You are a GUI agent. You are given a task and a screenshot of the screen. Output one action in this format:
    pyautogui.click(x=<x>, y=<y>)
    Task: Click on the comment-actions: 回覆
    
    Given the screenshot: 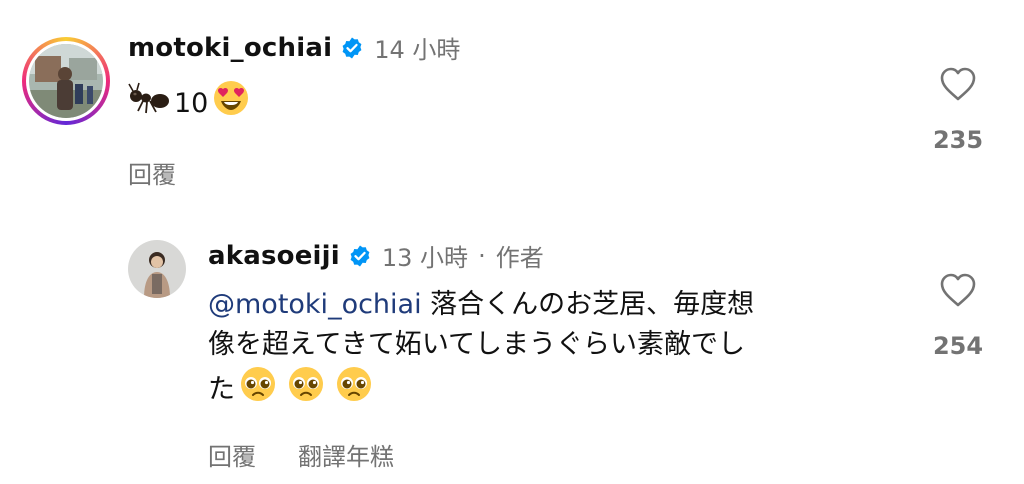 What is the action you would take?
    pyautogui.click(x=294, y=172)
    